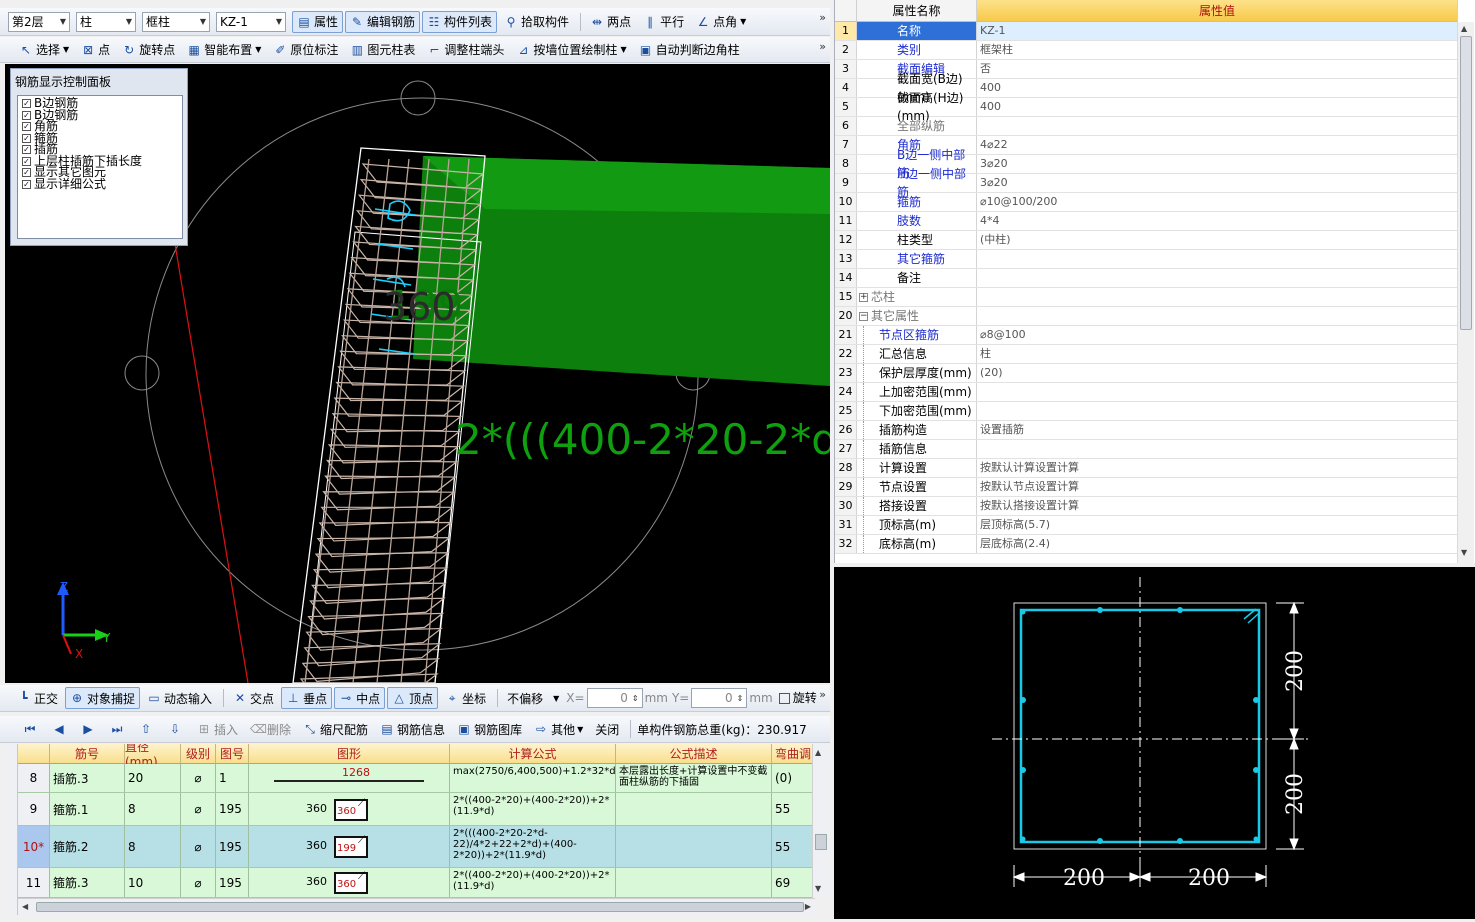 This screenshot has height=922, width=1475. Describe the element at coordinates (719, 698) in the screenshot. I see `y-input: 0 ⇕` at that location.